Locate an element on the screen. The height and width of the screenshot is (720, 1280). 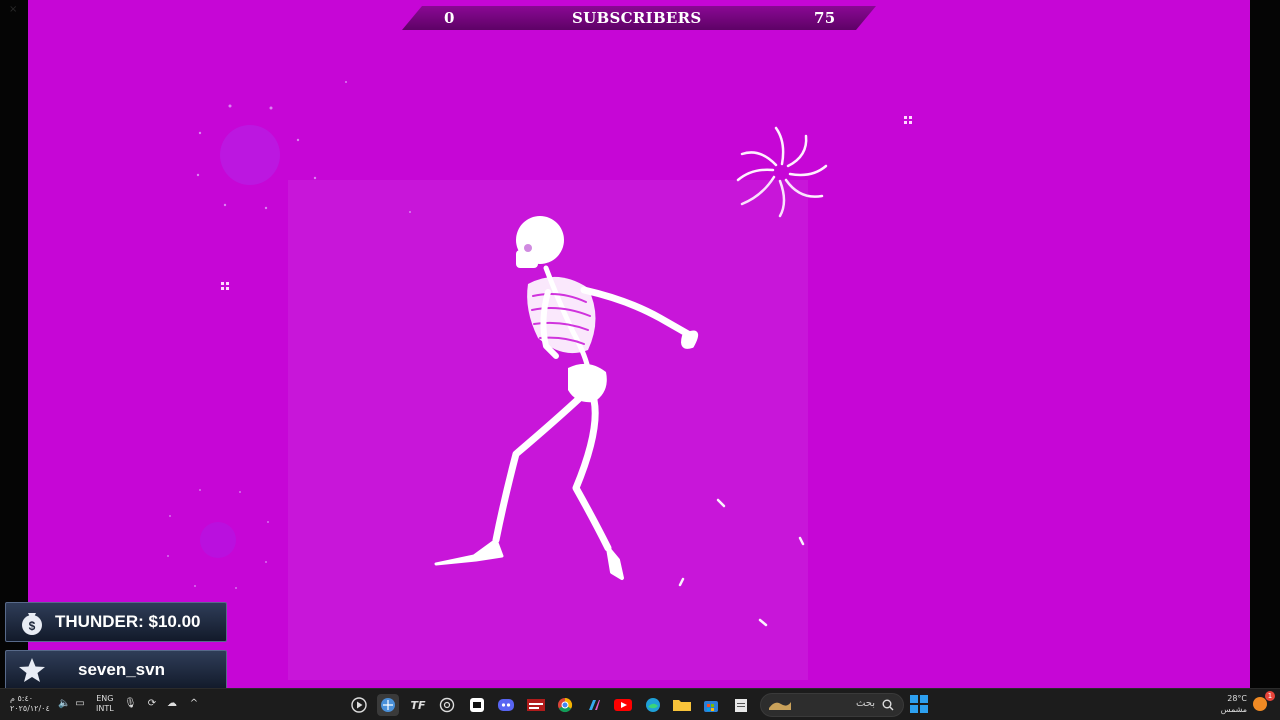
star-icon is located at coordinates (32, 670).